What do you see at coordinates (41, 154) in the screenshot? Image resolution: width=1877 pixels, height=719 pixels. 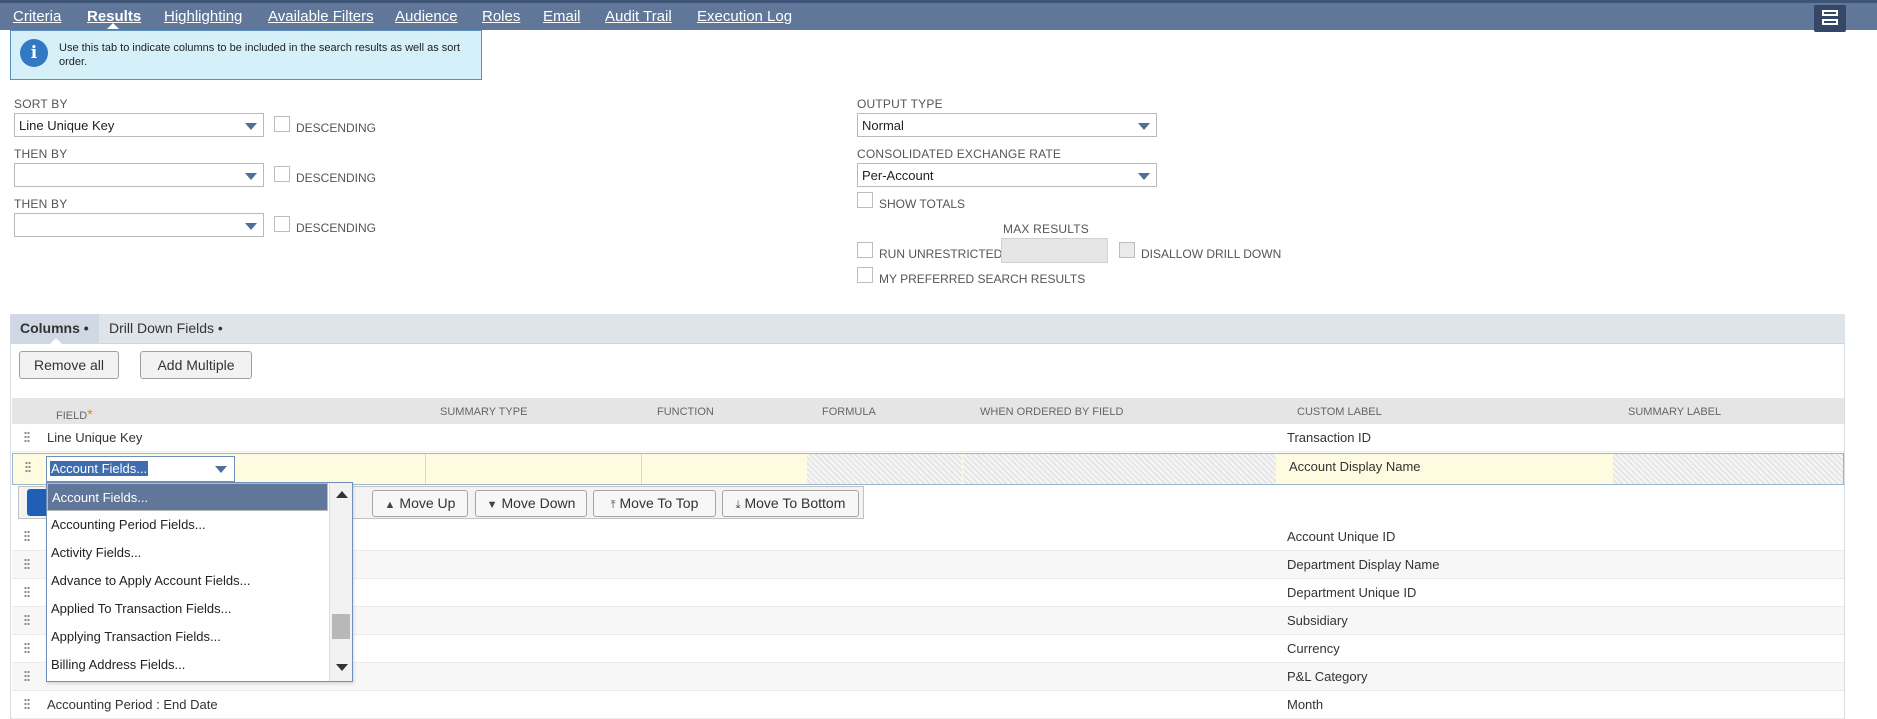 I see `then-by-label-1: THEN BY` at bounding box center [41, 154].